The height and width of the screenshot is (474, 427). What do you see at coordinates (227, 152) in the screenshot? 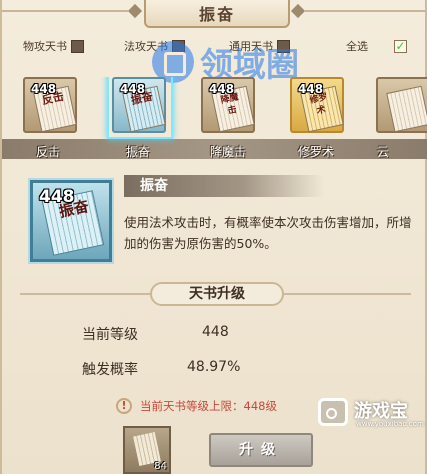
I see `book-name: 降魔击` at bounding box center [227, 152].